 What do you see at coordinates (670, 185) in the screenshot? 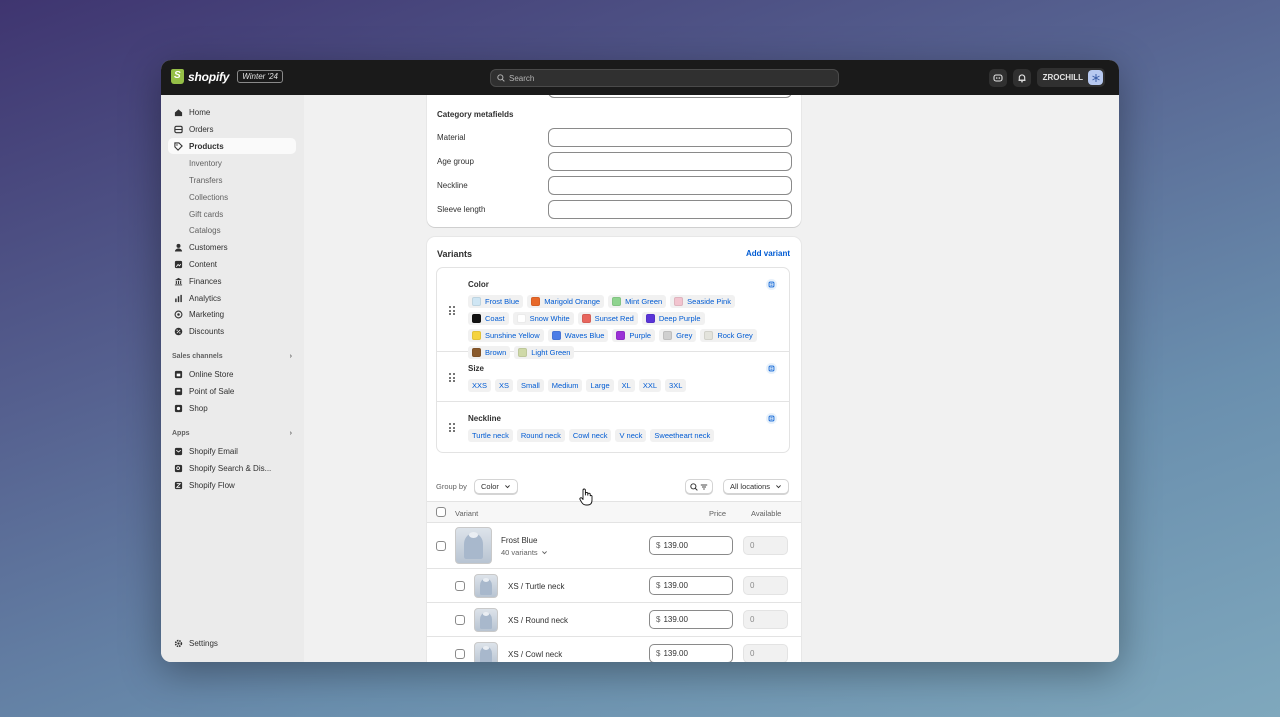
I see `neckline-input` at bounding box center [670, 185].